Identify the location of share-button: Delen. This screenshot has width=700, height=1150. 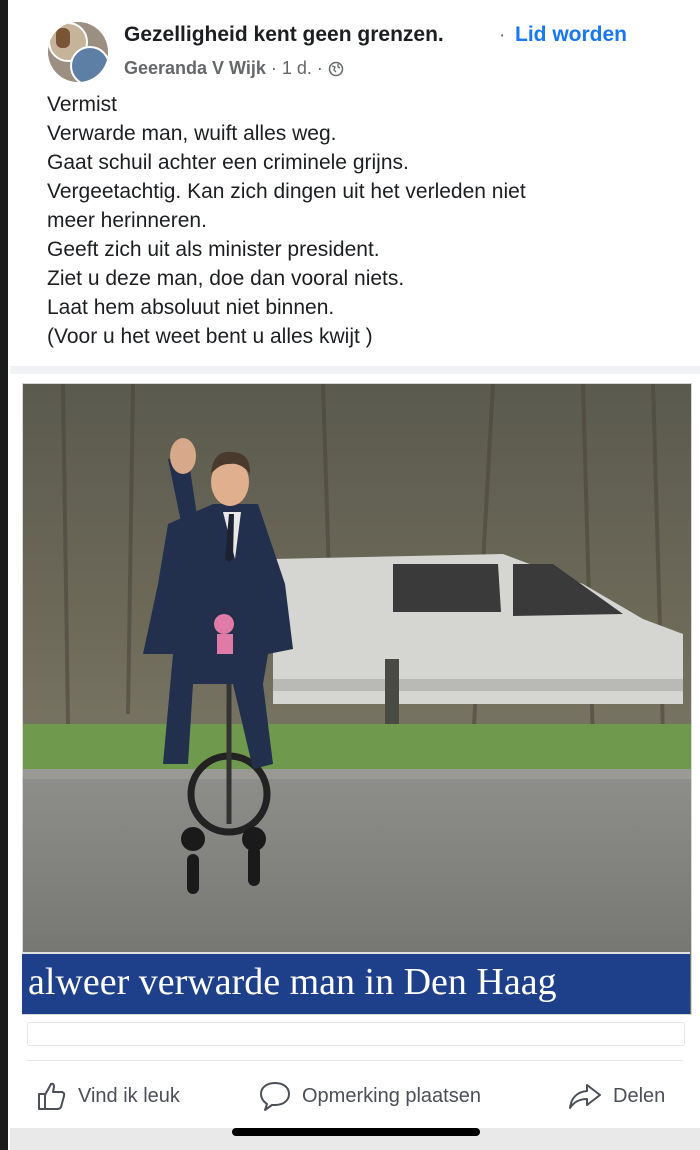
(616, 1096).